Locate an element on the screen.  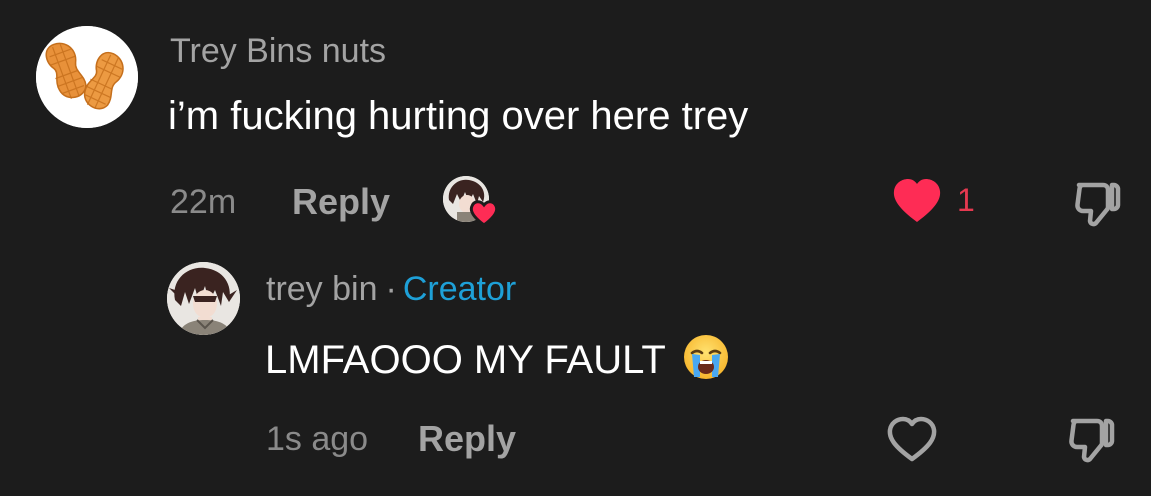
comment-timestamp: 22m is located at coordinates (203, 202).